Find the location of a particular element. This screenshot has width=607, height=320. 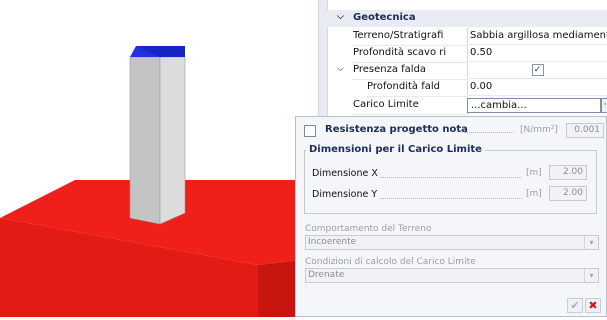

resistenza-unit: [N/mm²] is located at coordinates (539, 130).